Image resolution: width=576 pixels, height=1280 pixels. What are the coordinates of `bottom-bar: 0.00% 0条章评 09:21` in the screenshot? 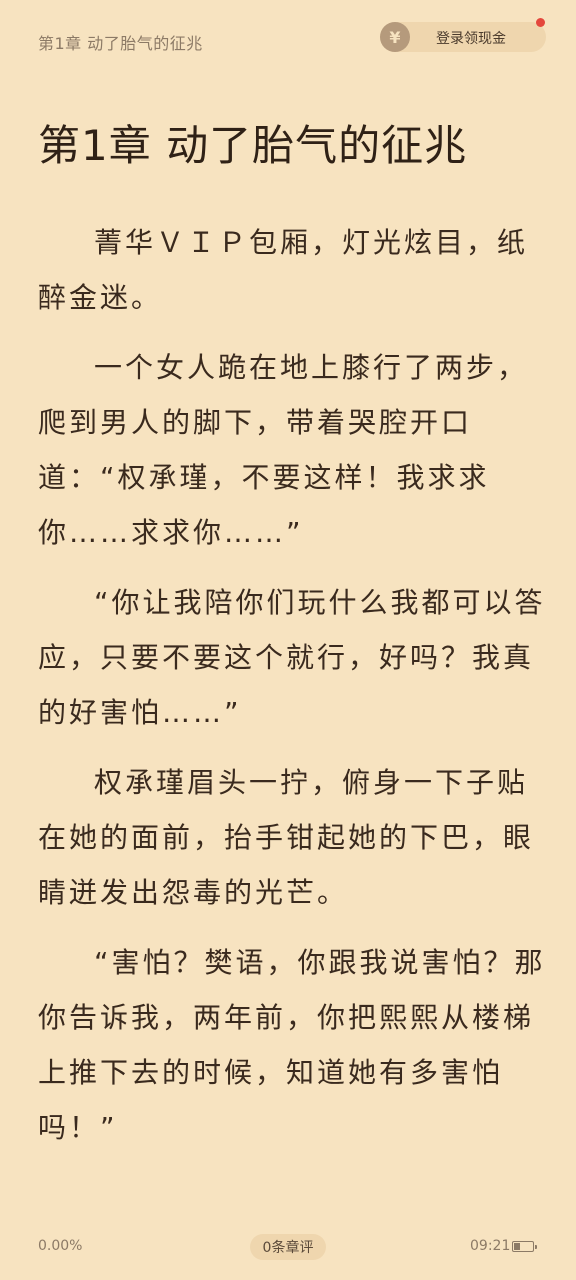 It's located at (288, 1248).